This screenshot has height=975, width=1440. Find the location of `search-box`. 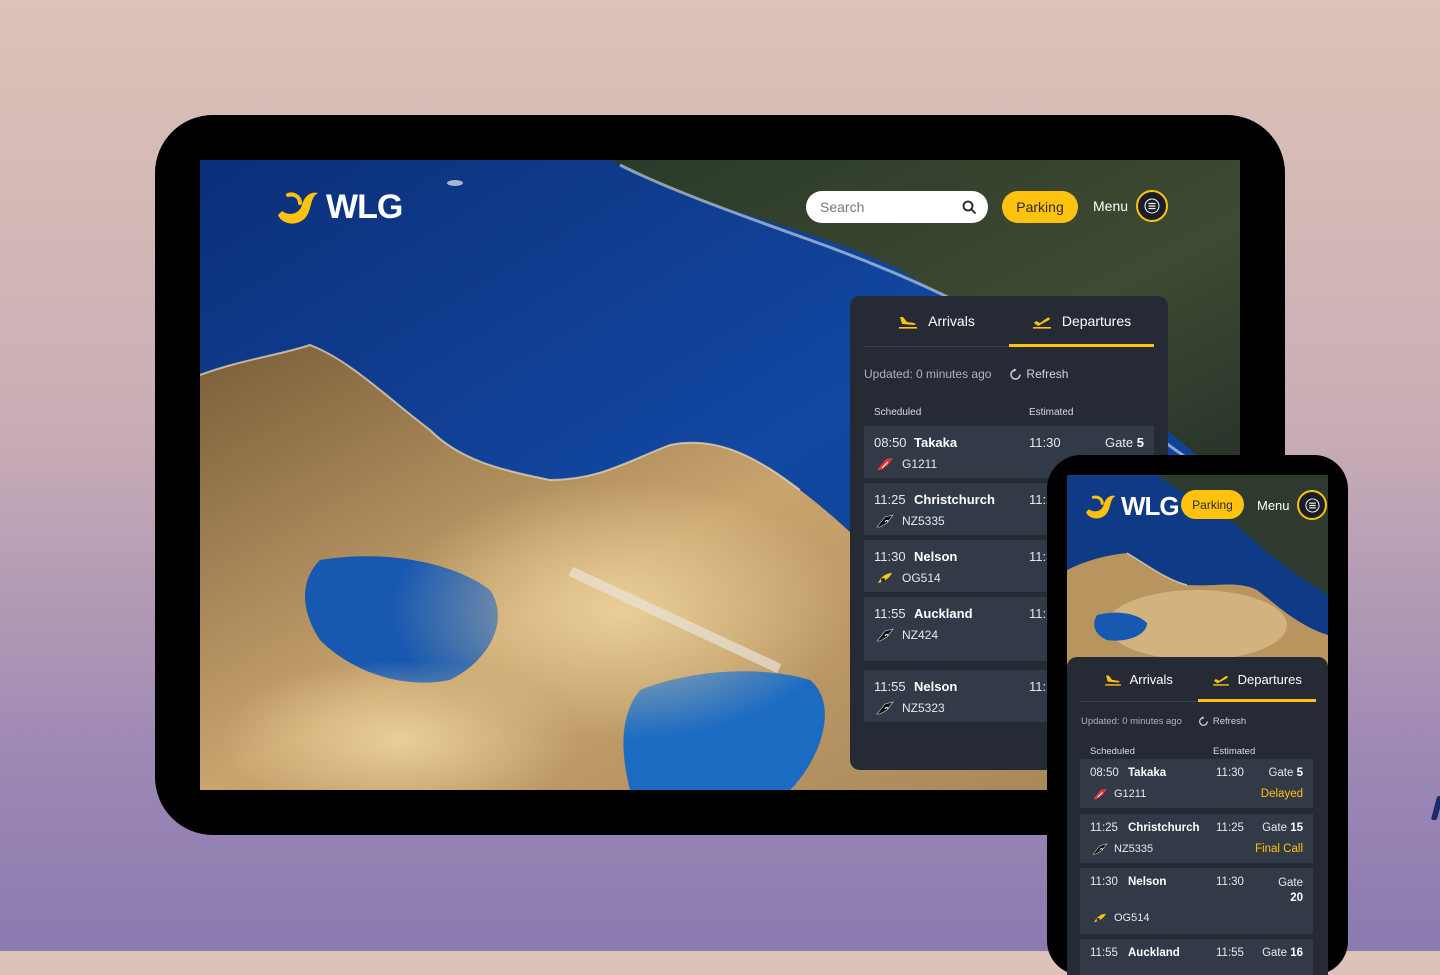

search-box is located at coordinates (897, 207).